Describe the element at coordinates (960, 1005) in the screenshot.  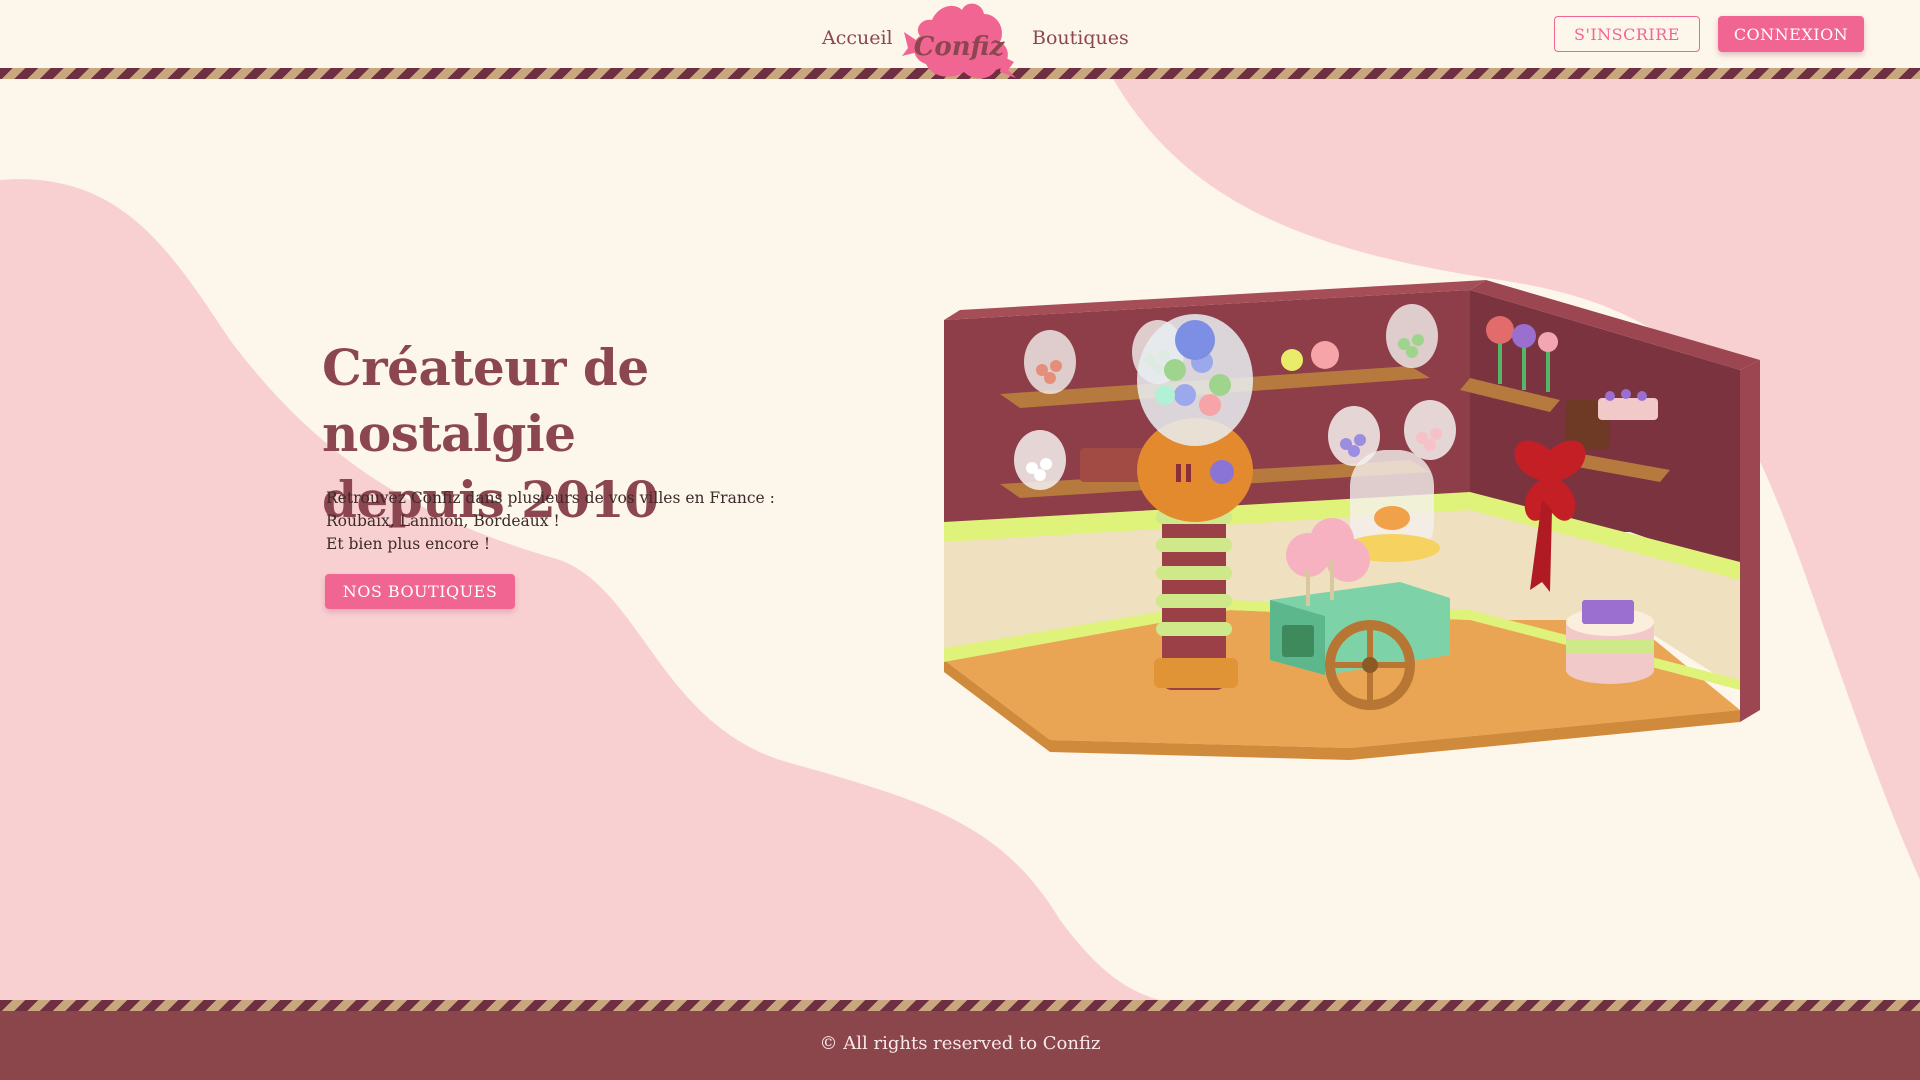
I see `footer-stripe` at that location.